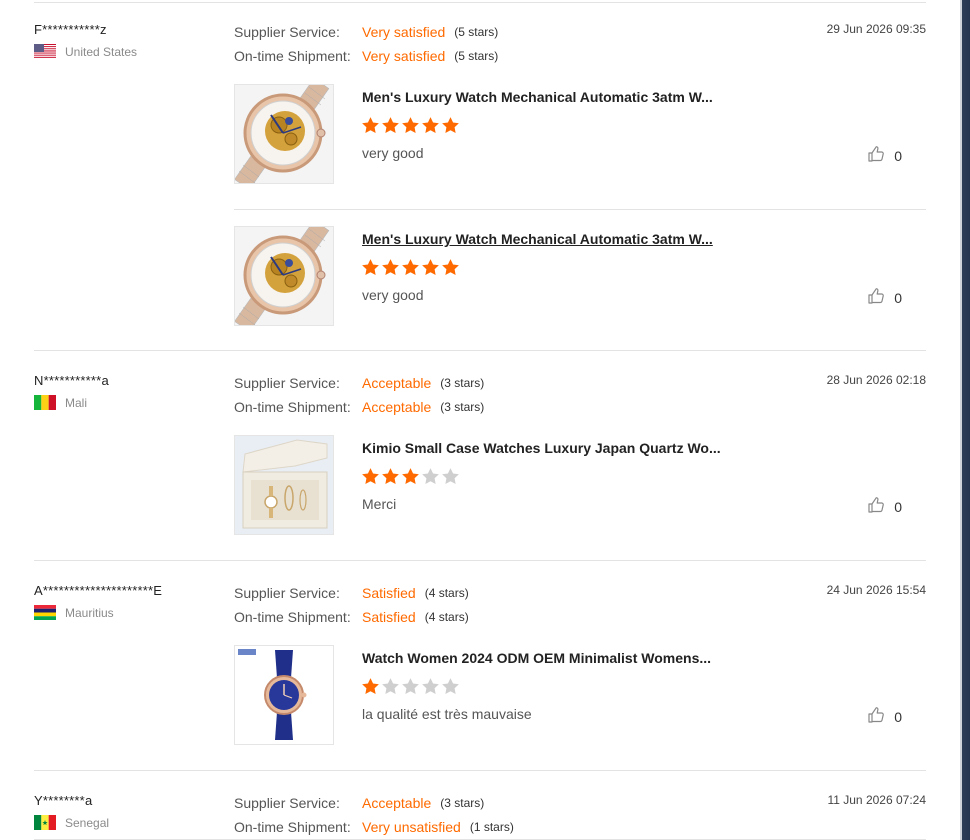  What do you see at coordinates (404, 56) in the screenshot?
I see `shipment-value: Very satisfied` at bounding box center [404, 56].